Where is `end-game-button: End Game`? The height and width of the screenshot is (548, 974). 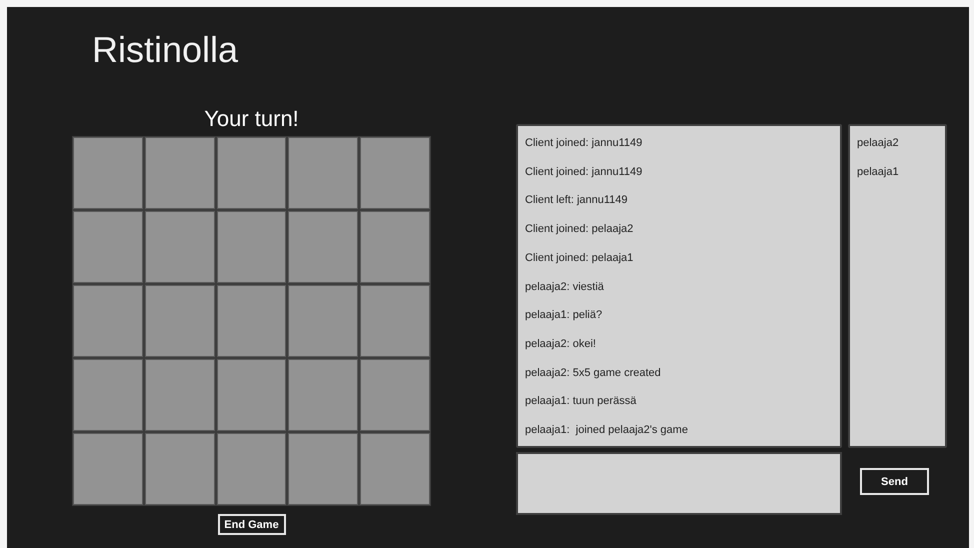
end-game-button: End Game is located at coordinates (252, 524).